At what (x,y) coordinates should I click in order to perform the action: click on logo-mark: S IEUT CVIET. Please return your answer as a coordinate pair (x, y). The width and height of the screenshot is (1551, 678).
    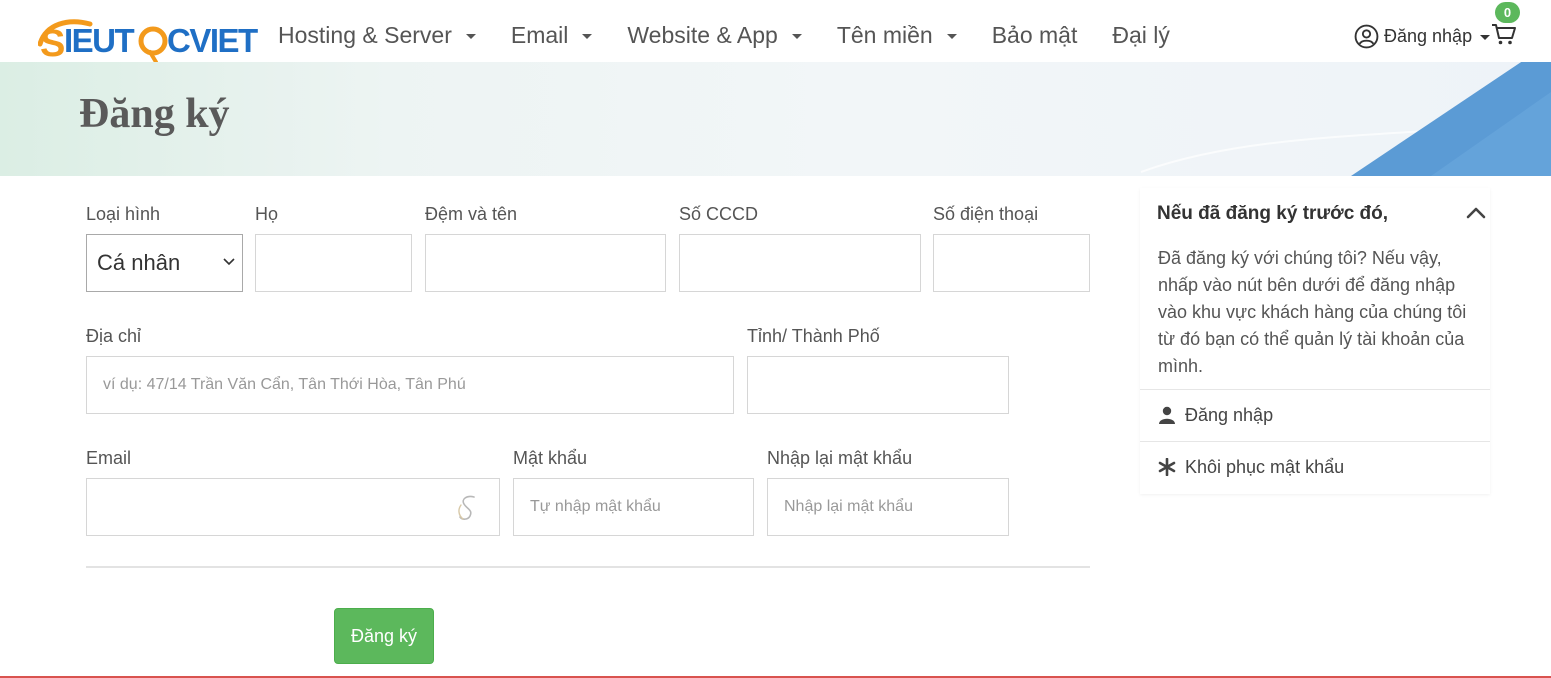
    Looking at the image, I should click on (148, 41).